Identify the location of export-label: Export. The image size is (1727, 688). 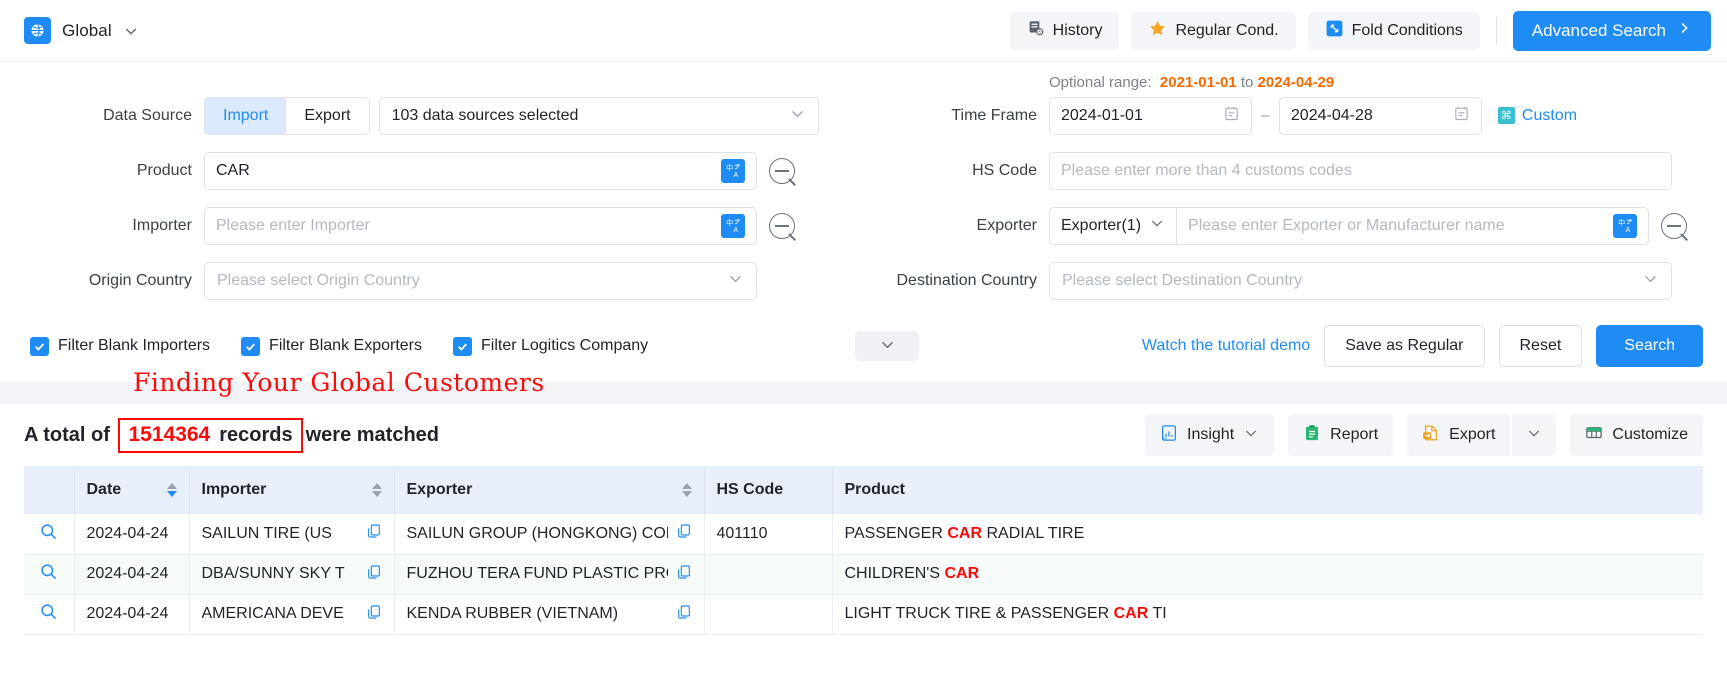
(1472, 434).